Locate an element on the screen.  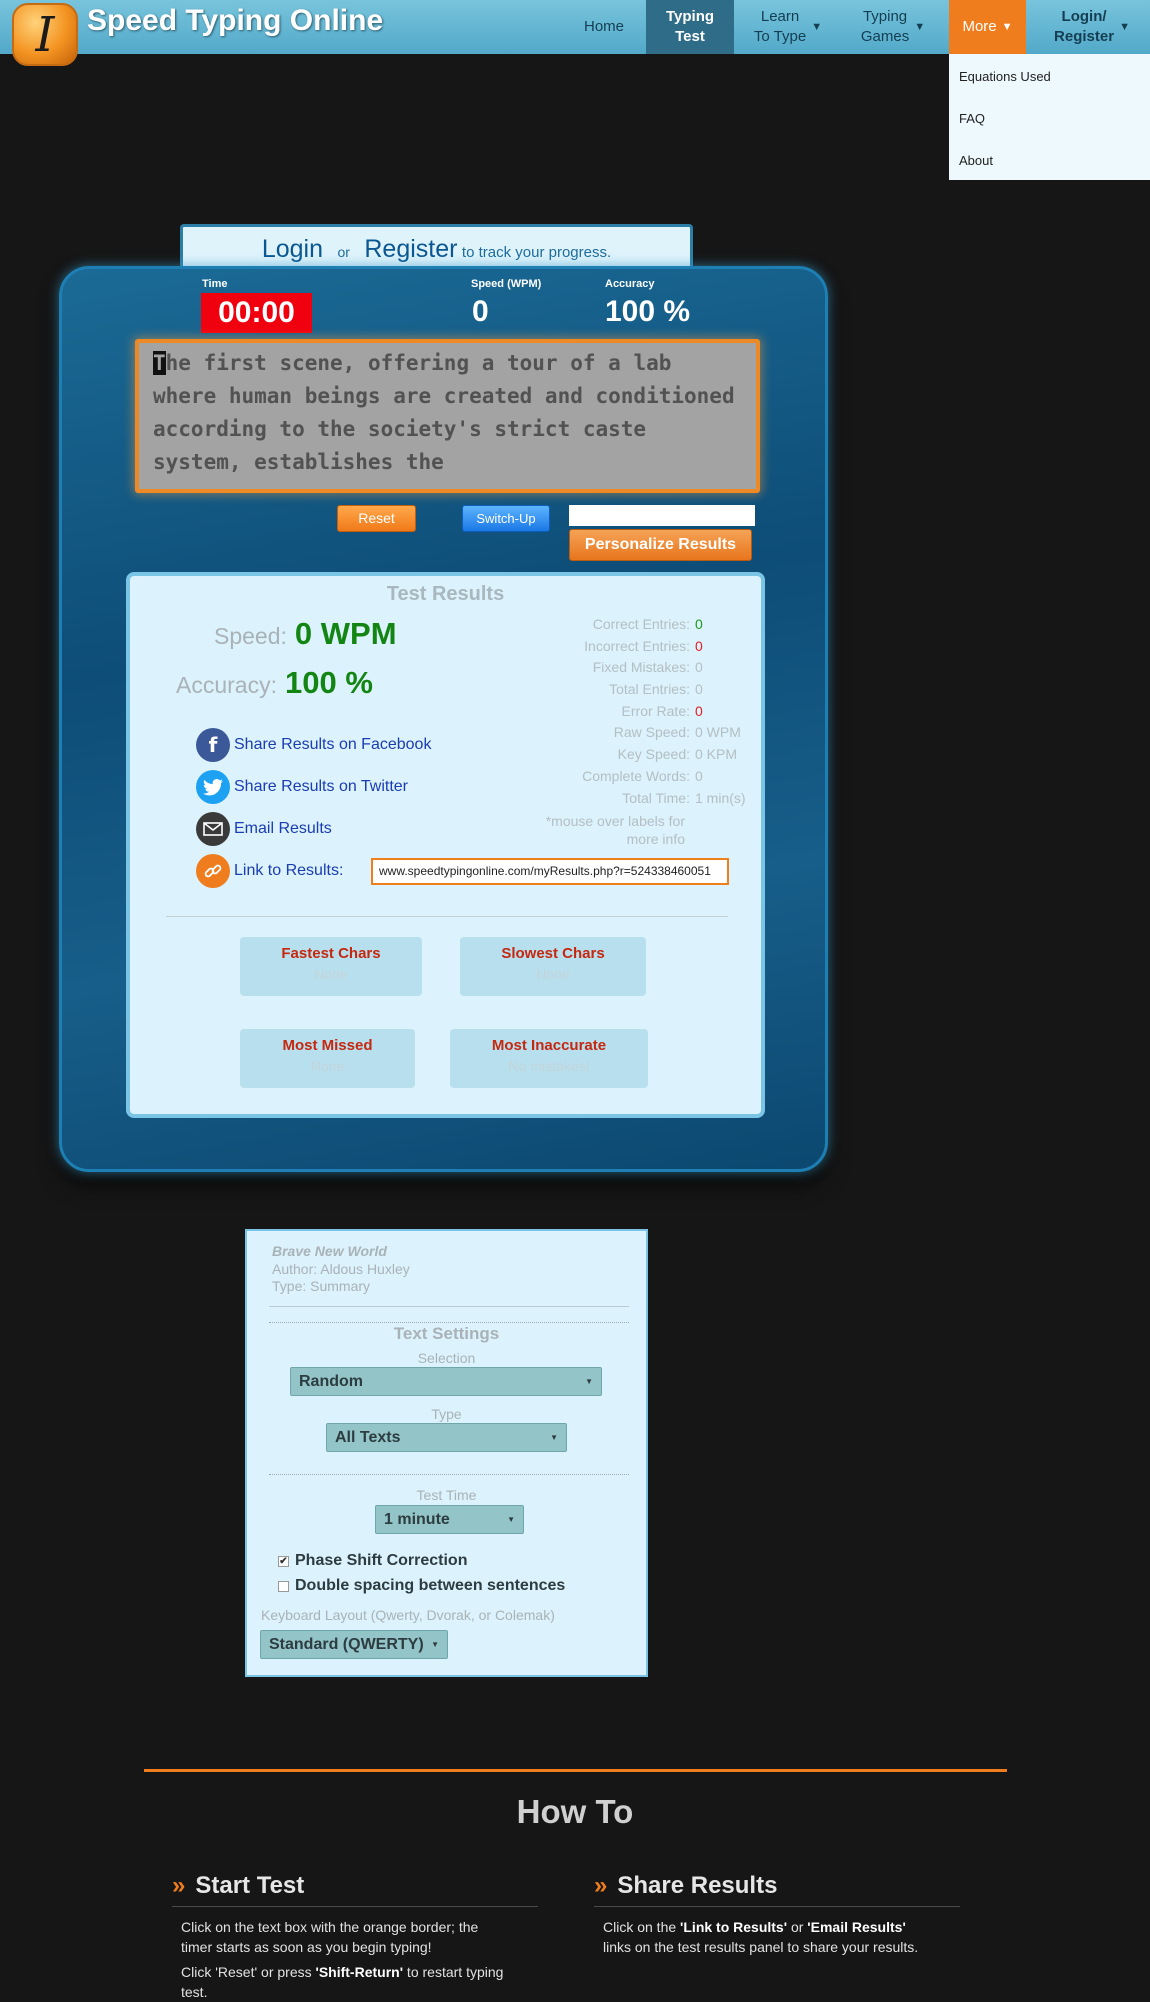
speed-label: Speed (WPM) is located at coordinates (506, 284).